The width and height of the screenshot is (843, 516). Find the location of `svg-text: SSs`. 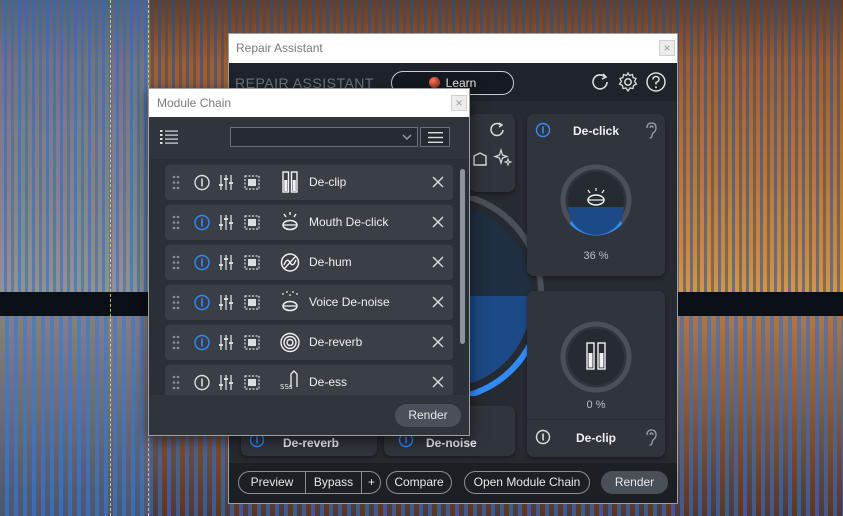

svg-text: SSs is located at coordinates (286, 387).